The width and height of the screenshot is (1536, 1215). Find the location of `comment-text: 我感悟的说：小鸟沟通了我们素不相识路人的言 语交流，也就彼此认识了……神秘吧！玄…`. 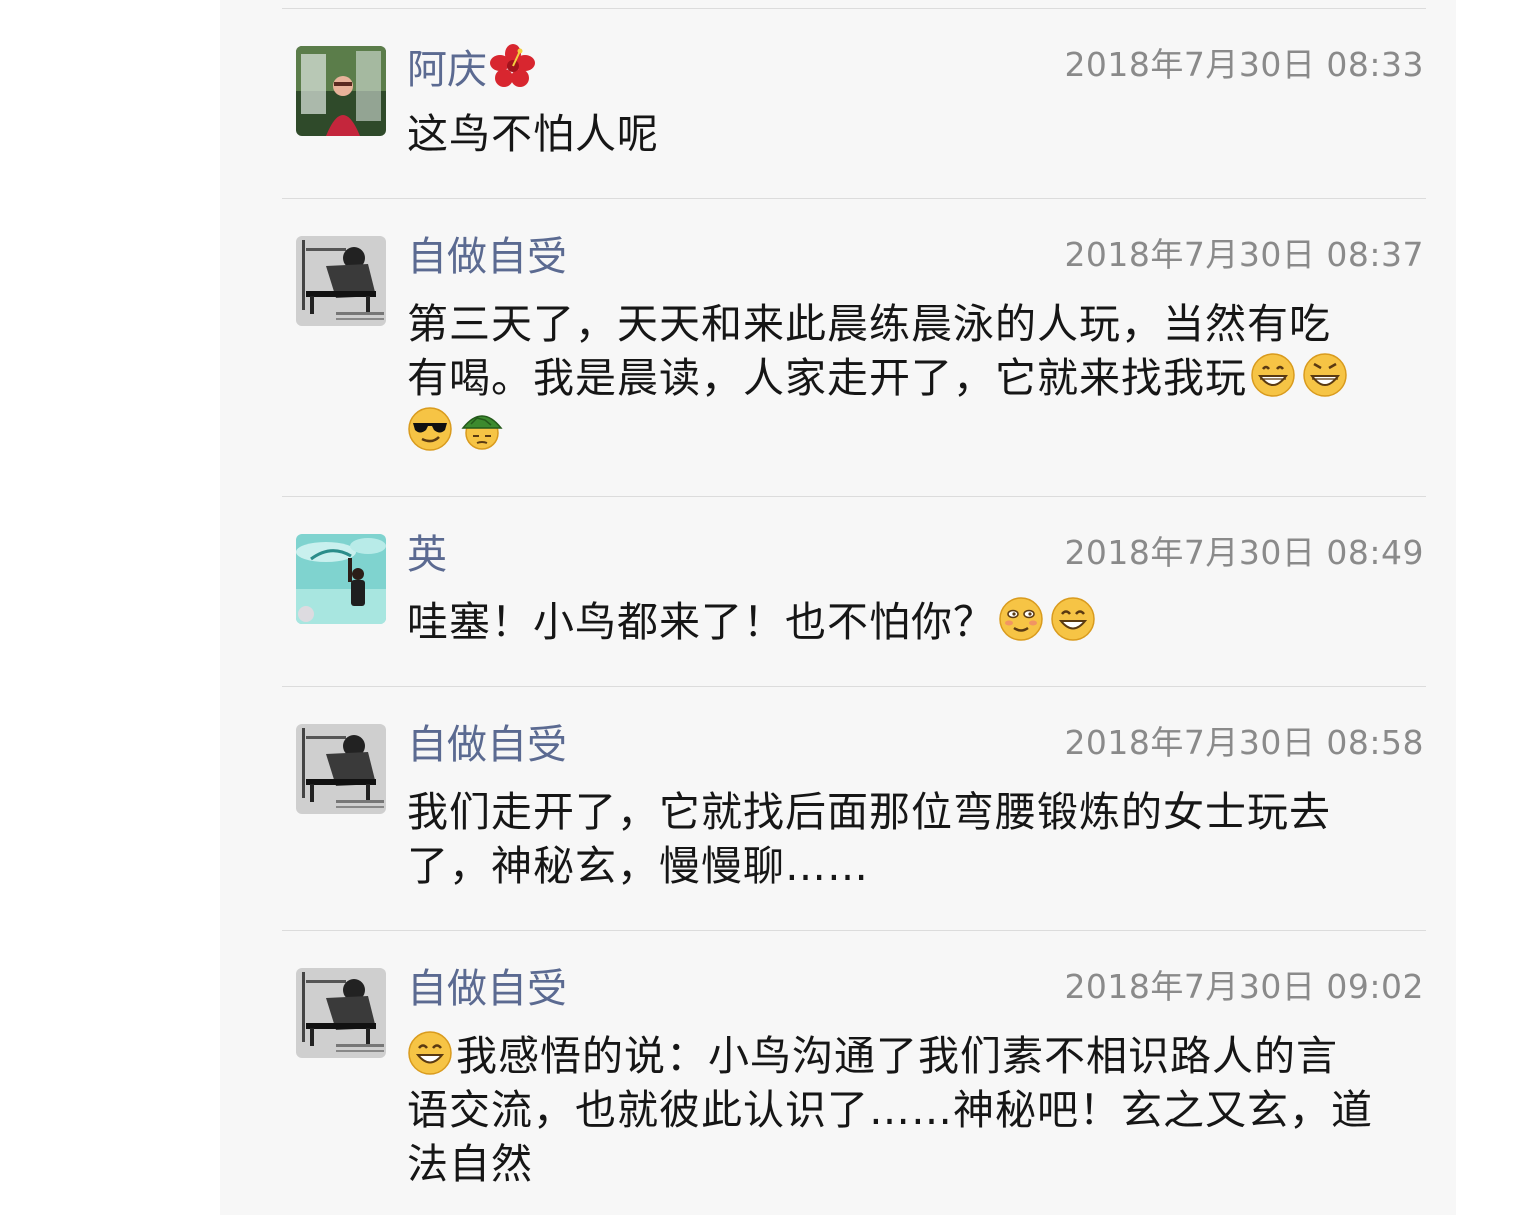

comment-text: 我感悟的说：小鸟沟通了我们素不相识路人的言 语交流，也就彼此认识了……神秘吧！玄… is located at coordinates (907, 1110).